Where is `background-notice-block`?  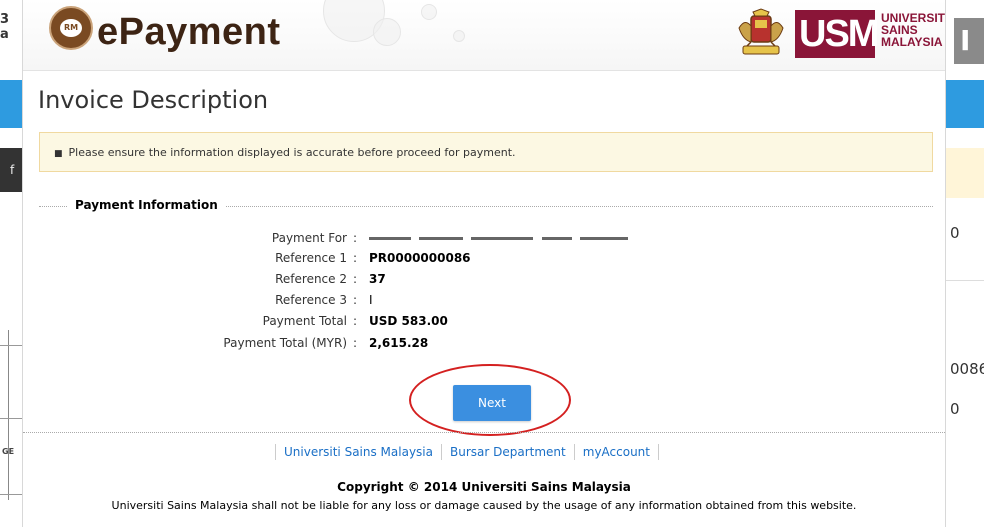
background-notice-block is located at coordinates (965, 173).